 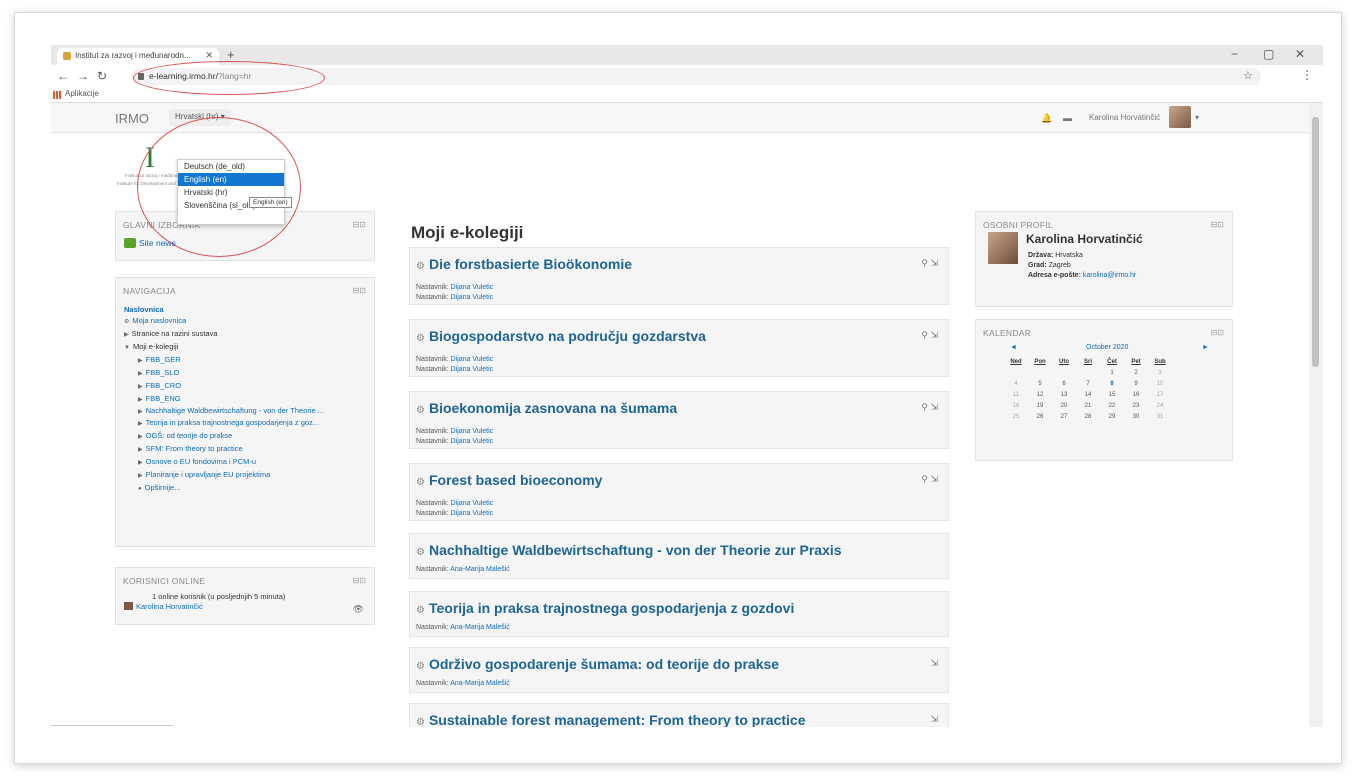 I want to click on calendar-day: 14, so click(x=1088, y=394).